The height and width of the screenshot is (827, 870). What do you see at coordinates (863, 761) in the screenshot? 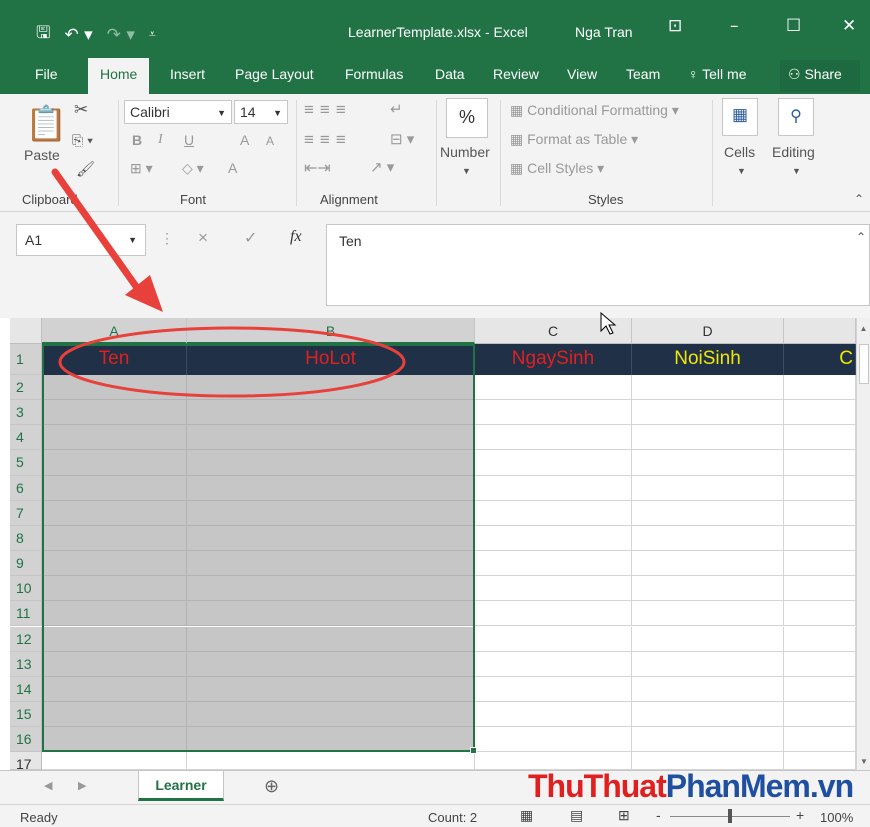
I see `scroll-down-icon: ▼` at bounding box center [863, 761].